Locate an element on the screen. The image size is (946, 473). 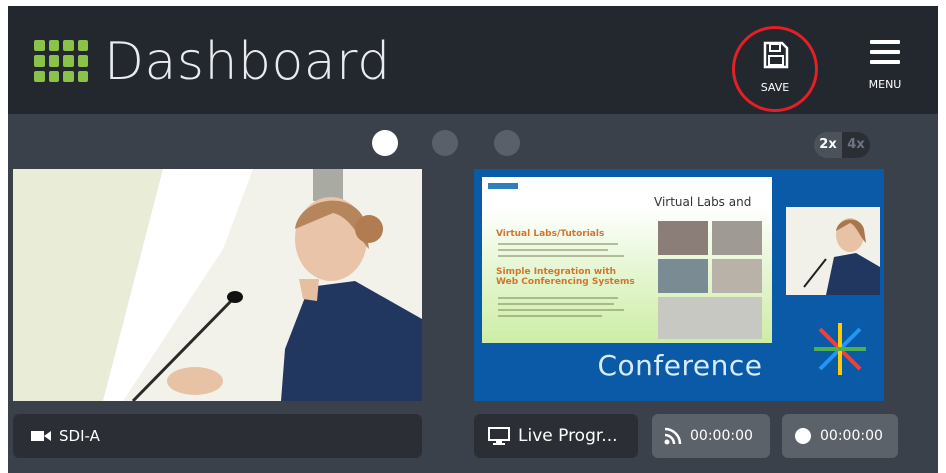
save-label: SAVE is located at coordinates (775, 87).